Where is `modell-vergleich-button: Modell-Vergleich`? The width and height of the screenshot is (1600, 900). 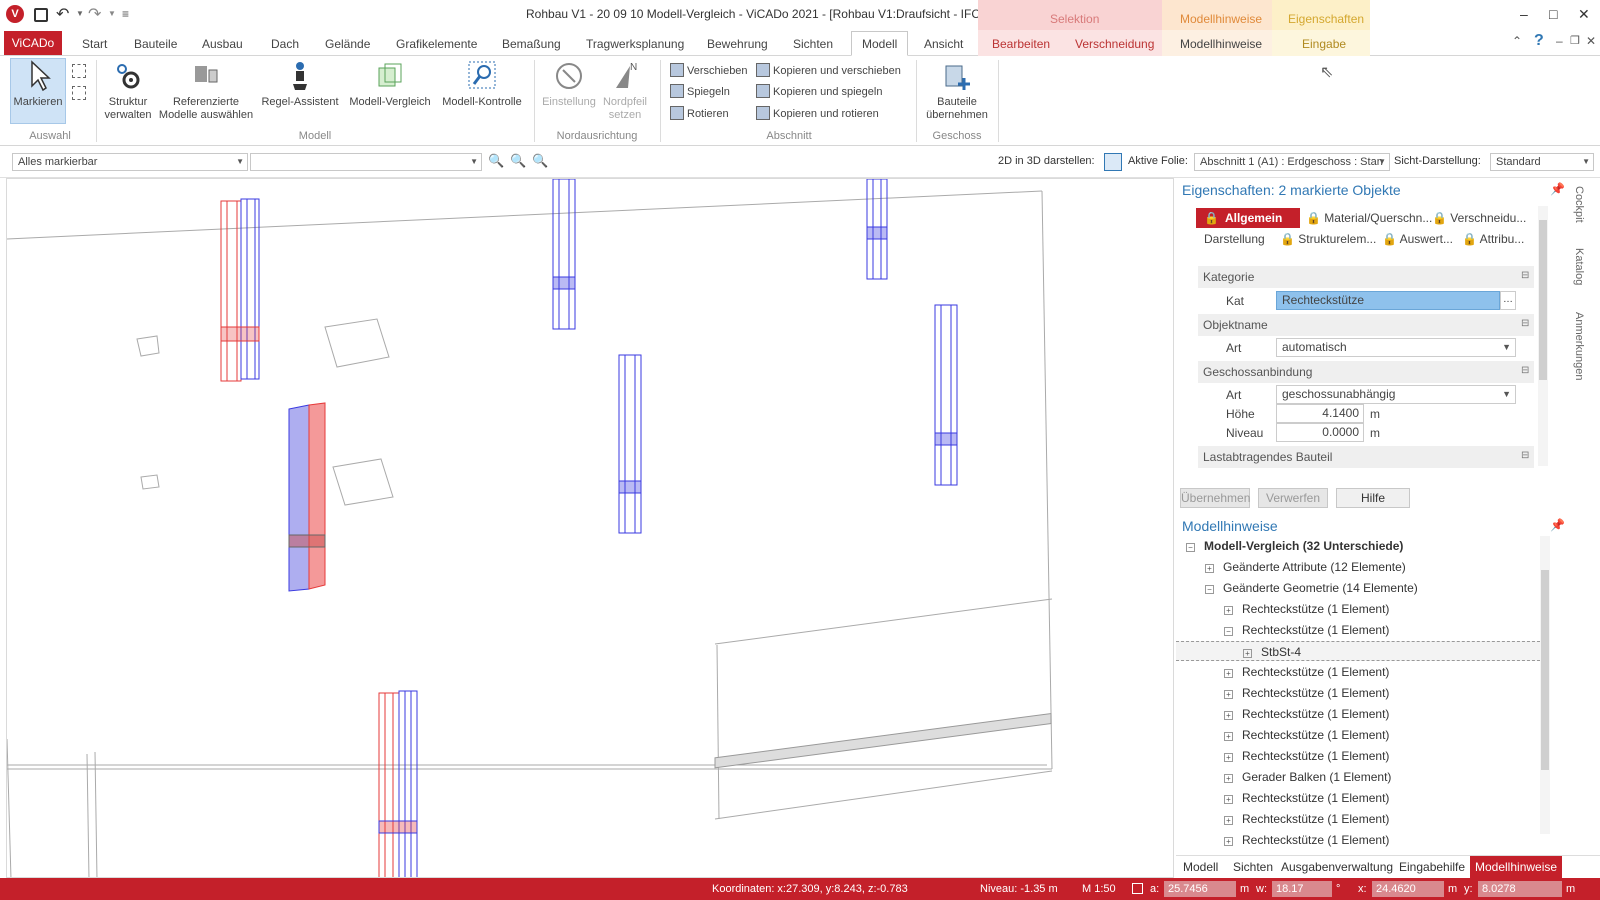
modell-vergleich-button: Modell-Vergleich is located at coordinates (390, 84).